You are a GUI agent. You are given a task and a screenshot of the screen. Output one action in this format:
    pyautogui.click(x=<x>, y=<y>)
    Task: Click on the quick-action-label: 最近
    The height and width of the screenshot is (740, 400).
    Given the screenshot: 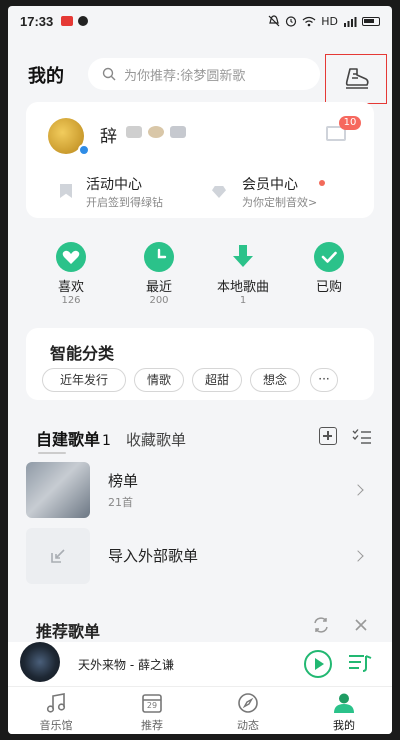 What is the action you would take?
    pyautogui.click(x=158, y=287)
    